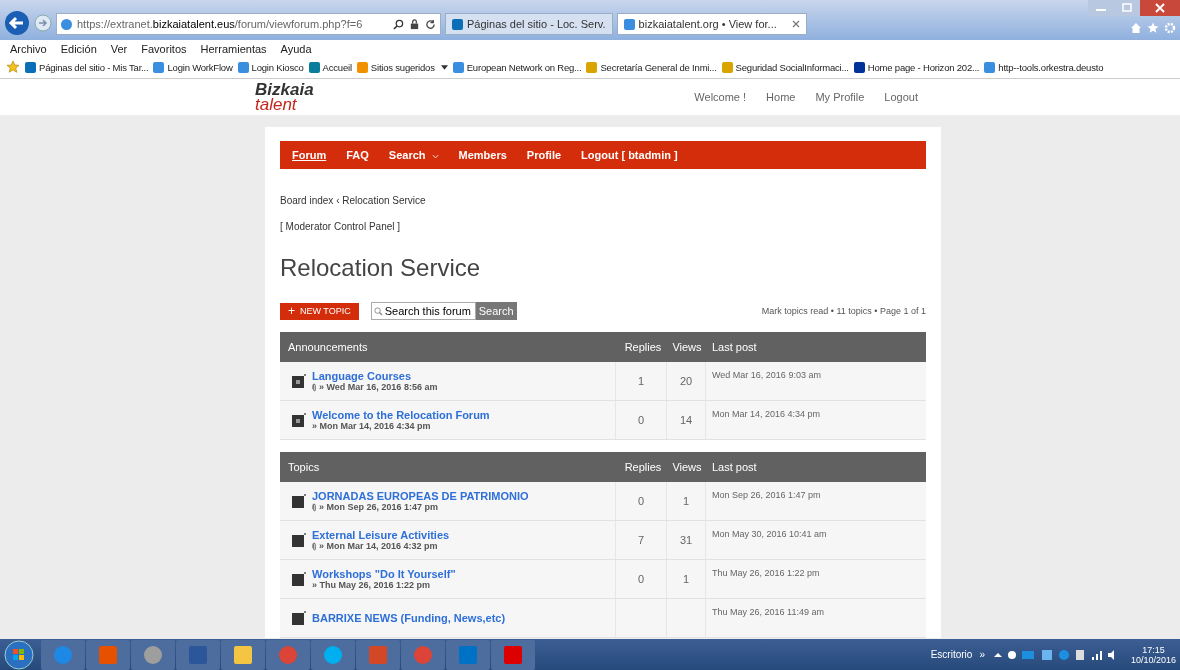 This screenshot has height=670, width=1180. Describe the element at coordinates (414, 24) in the screenshot. I see `lock-icon` at that location.